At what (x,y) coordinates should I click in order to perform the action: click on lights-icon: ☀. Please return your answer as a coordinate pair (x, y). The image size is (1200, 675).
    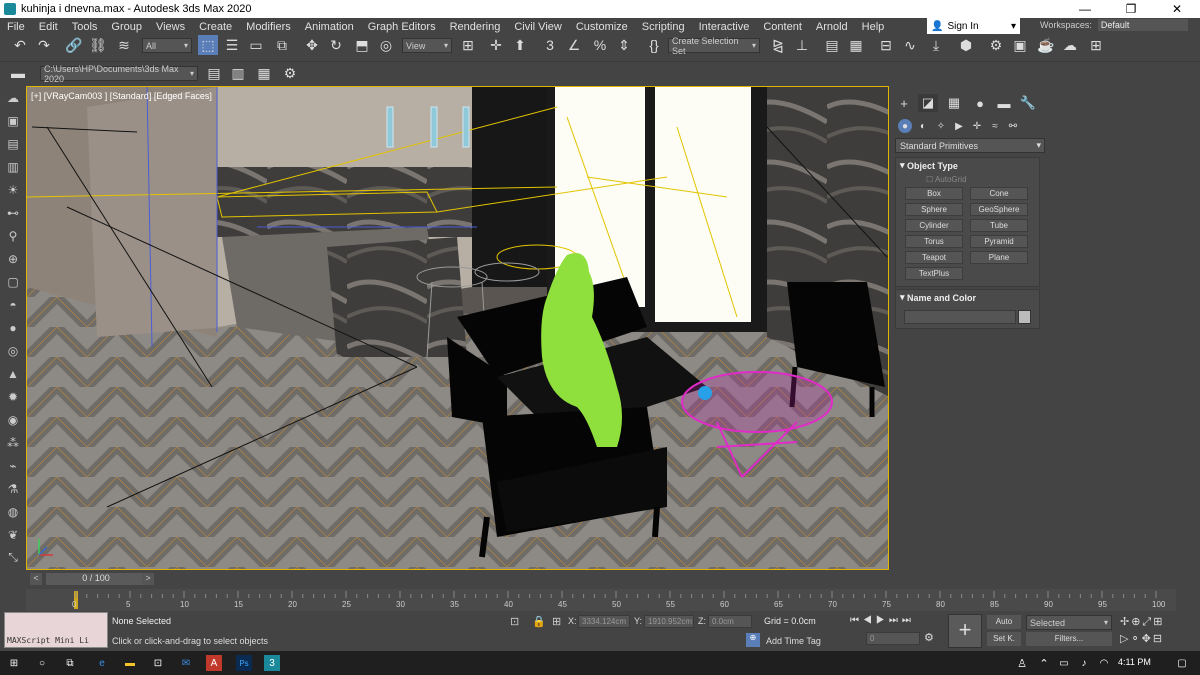
    Looking at the image, I should click on (13, 189).